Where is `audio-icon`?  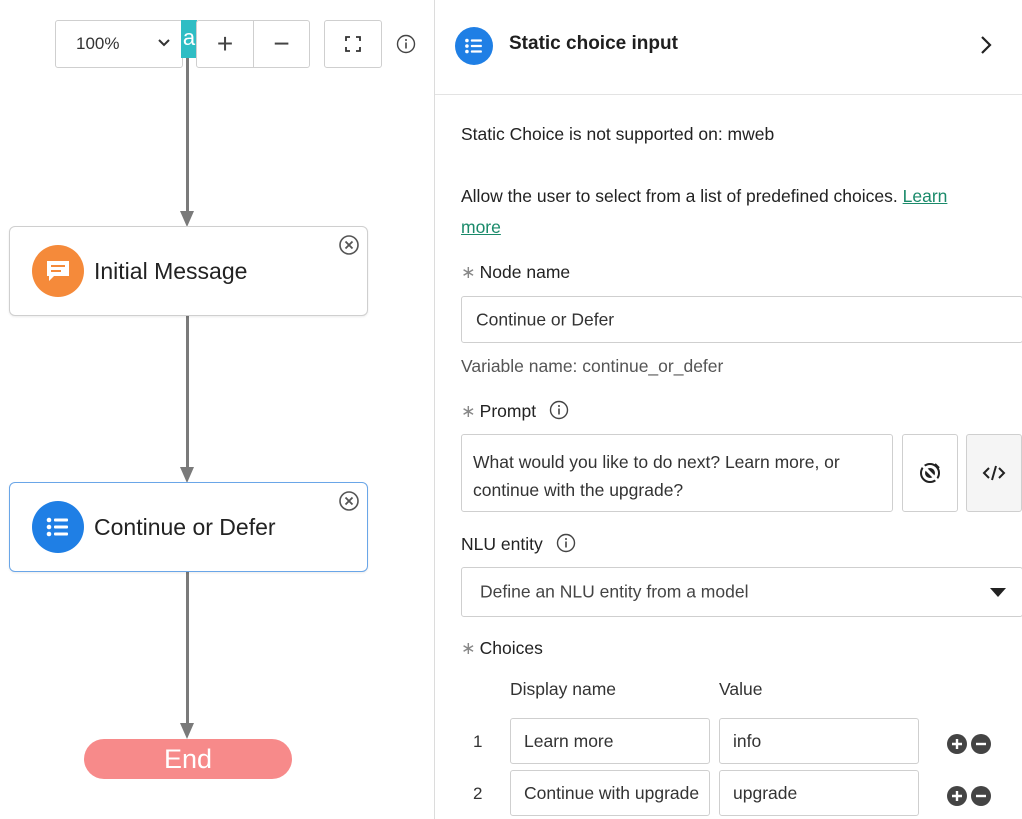
audio-icon is located at coordinates (930, 473).